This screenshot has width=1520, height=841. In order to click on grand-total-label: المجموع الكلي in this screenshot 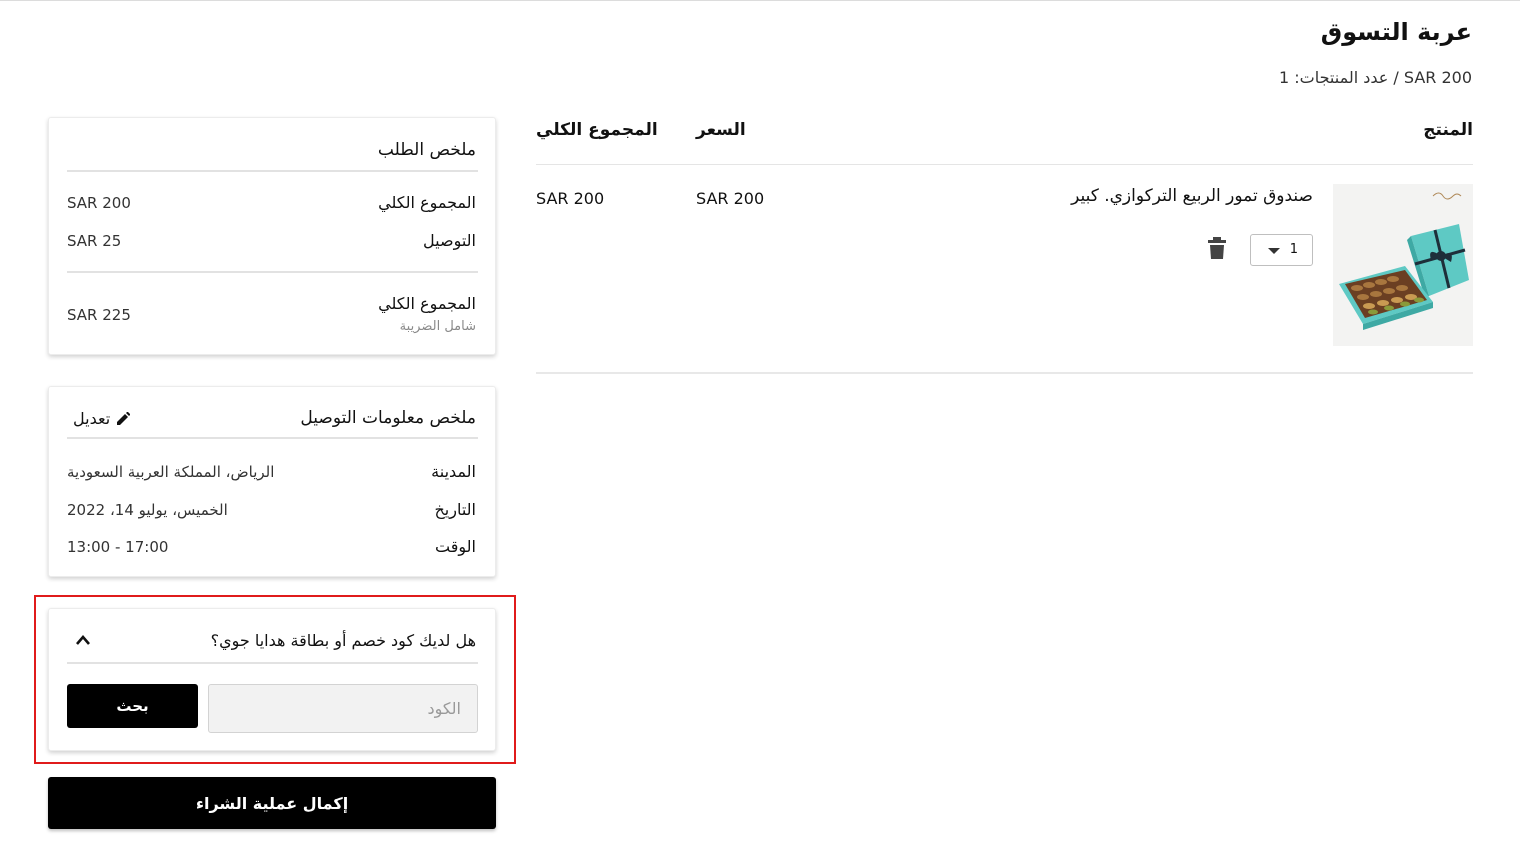, I will do `click(427, 303)`.